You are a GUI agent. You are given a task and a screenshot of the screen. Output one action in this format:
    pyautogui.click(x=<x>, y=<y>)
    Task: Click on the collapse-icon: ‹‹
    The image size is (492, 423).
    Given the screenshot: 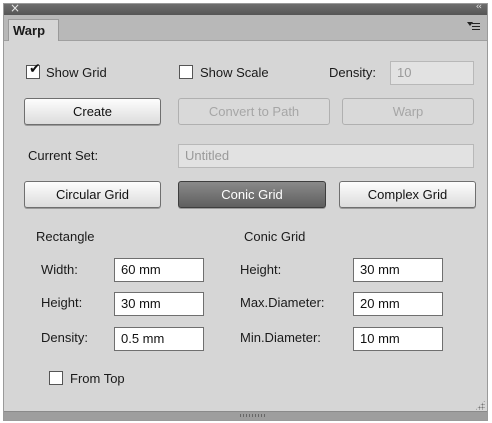 What is the action you would take?
    pyautogui.click(x=479, y=7)
    